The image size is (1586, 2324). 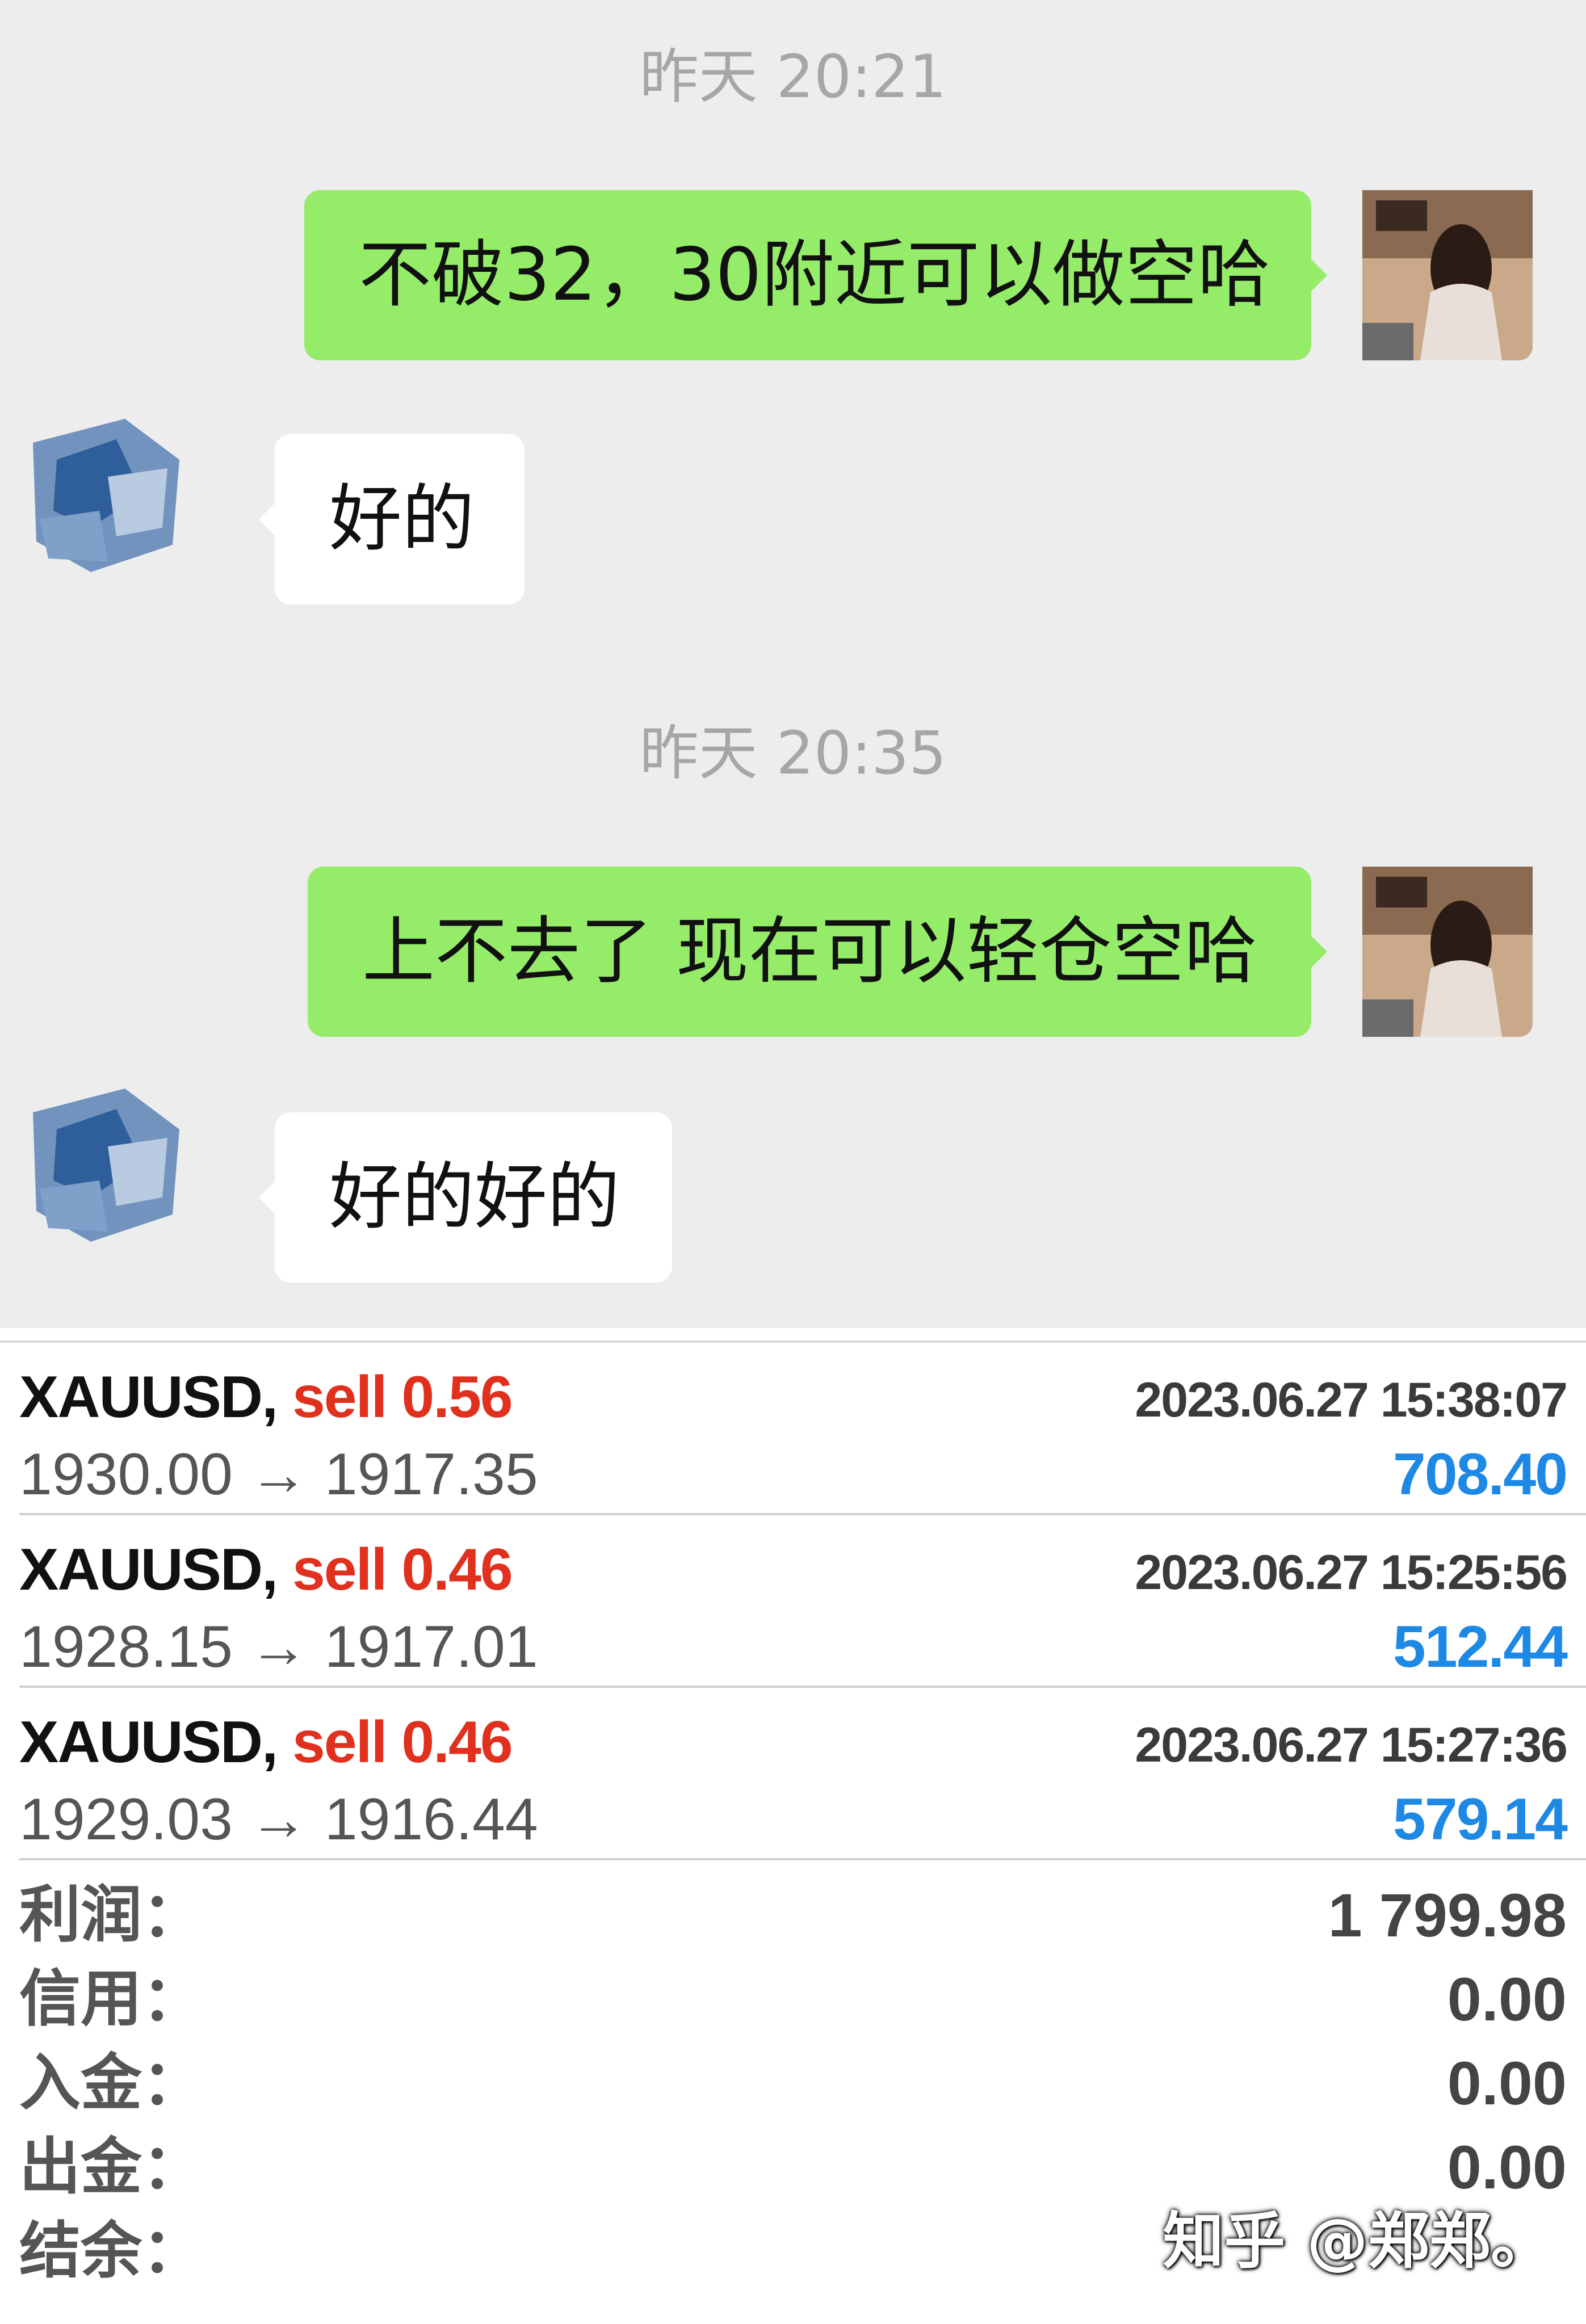 What do you see at coordinates (793, 76) in the screenshot?
I see `message-timestamp: 昨天 20:21` at bounding box center [793, 76].